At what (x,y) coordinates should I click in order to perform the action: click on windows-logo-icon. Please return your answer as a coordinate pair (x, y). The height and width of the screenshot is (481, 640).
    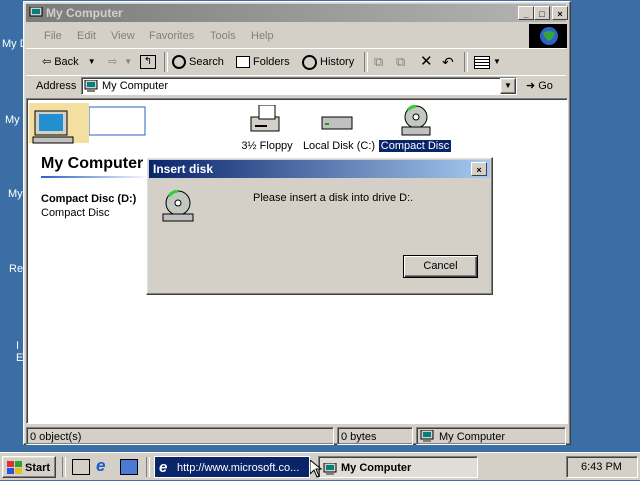
    Looking at the image, I should click on (548, 36).